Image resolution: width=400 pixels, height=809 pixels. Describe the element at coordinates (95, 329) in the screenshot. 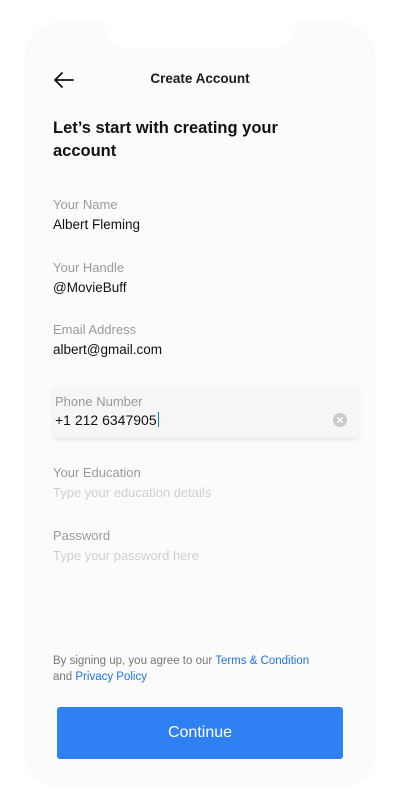

I see `email-label: Email Address` at that location.